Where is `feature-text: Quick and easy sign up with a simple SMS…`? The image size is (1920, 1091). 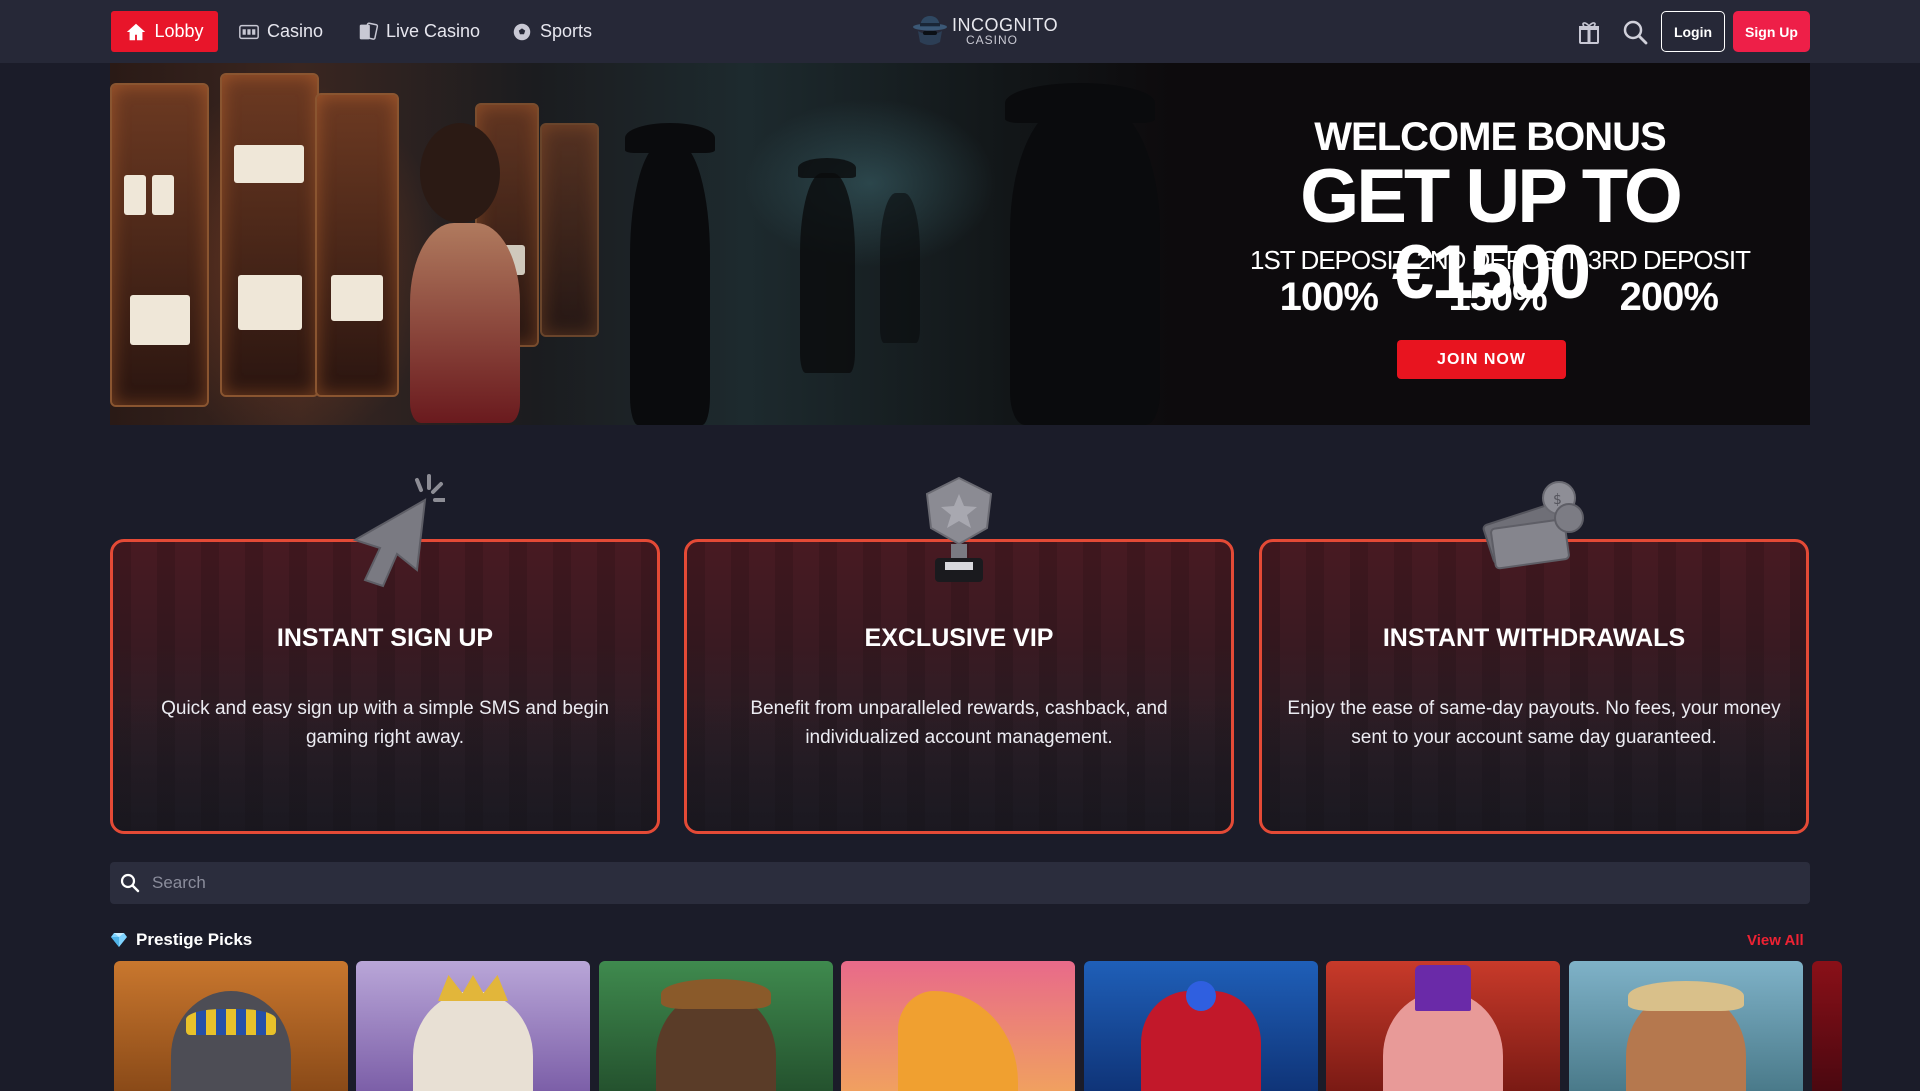 feature-text: Quick and easy sign up with a simple SMS… is located at coordinates (385, 723).